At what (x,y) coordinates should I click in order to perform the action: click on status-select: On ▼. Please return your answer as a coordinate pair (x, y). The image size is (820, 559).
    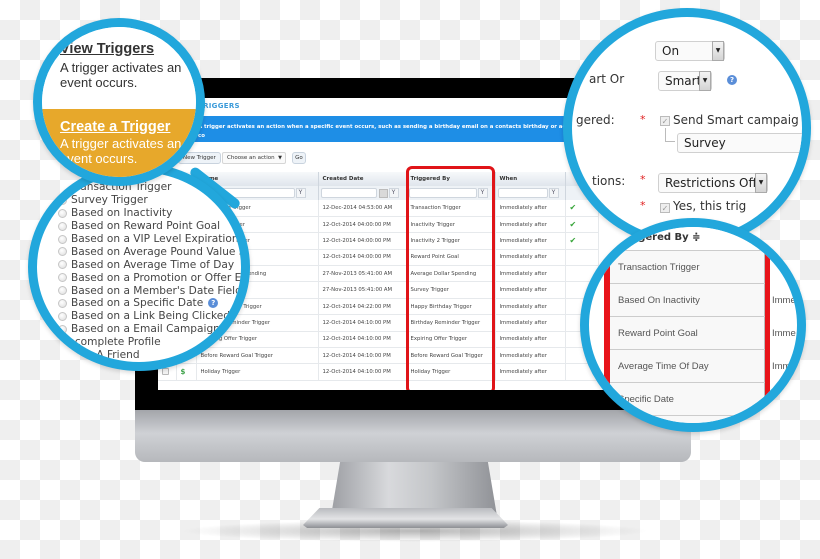
    Looking at the image, I should click on (690, 51).